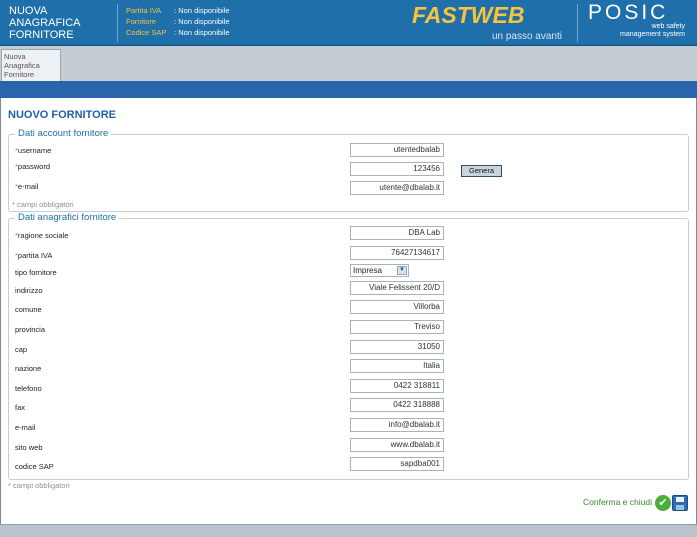  I want to click on ragione-sociale-label: *ragione sociale, so click(41, 235).